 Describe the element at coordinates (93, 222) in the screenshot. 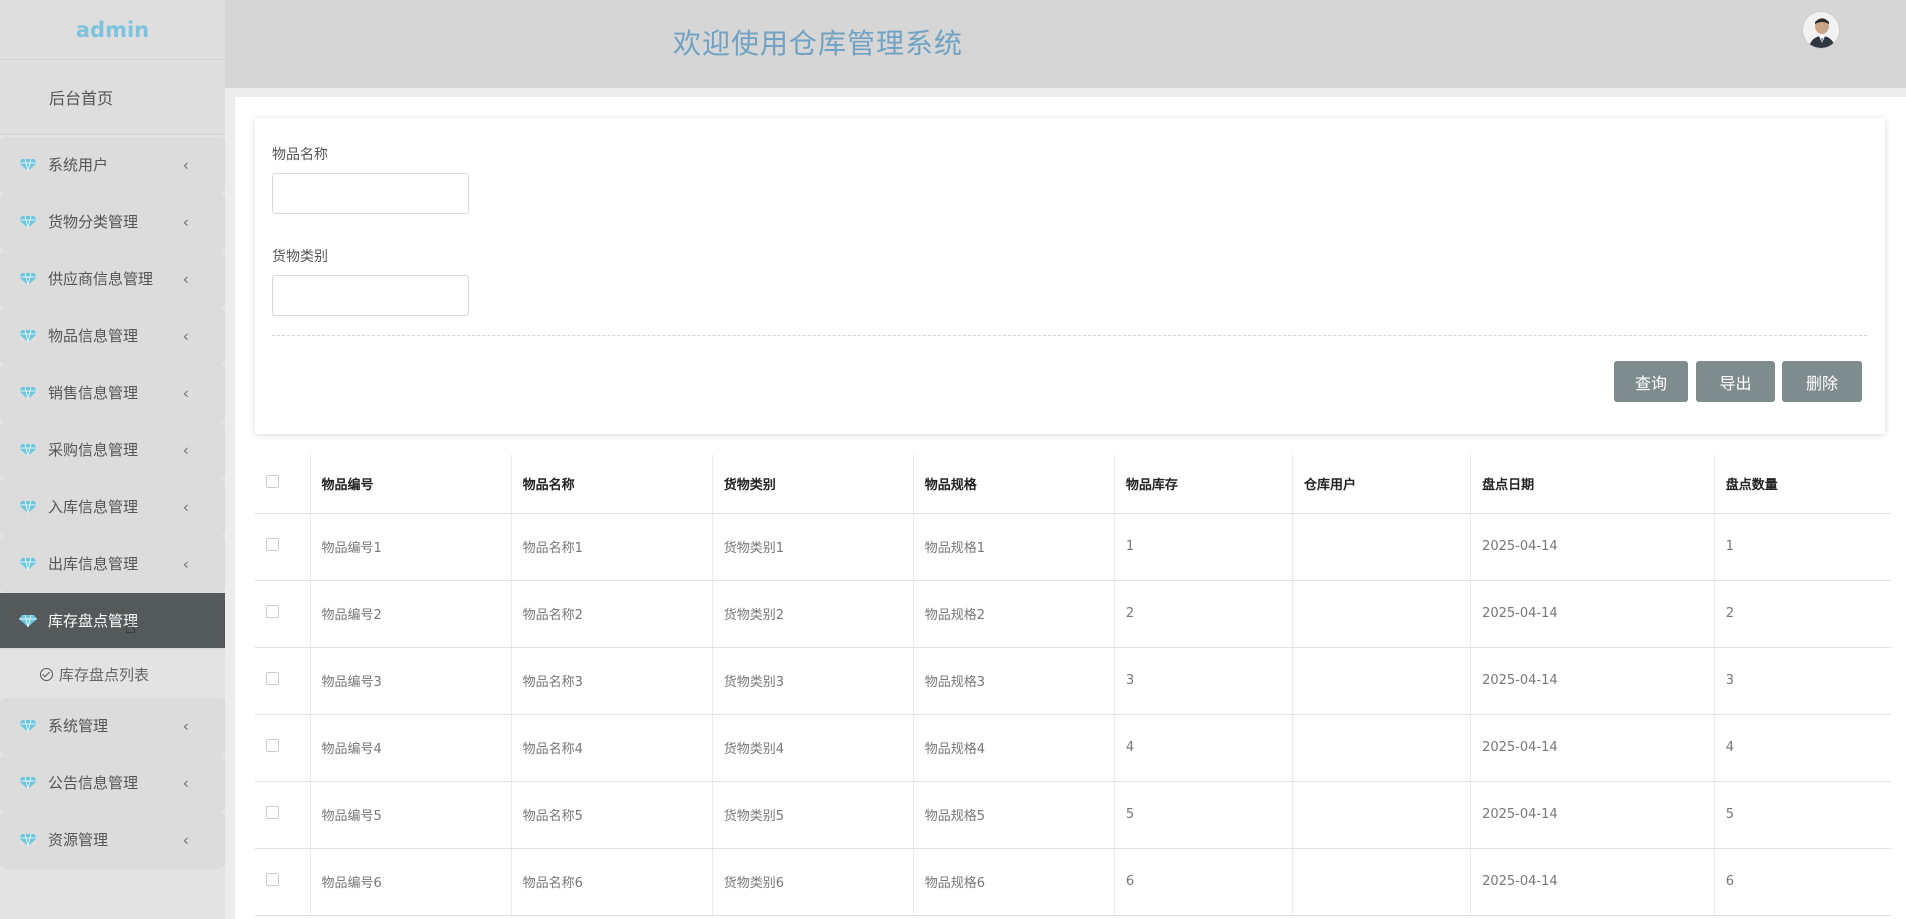

I see `sidebar-item-label: 货物分类管理` at that location.